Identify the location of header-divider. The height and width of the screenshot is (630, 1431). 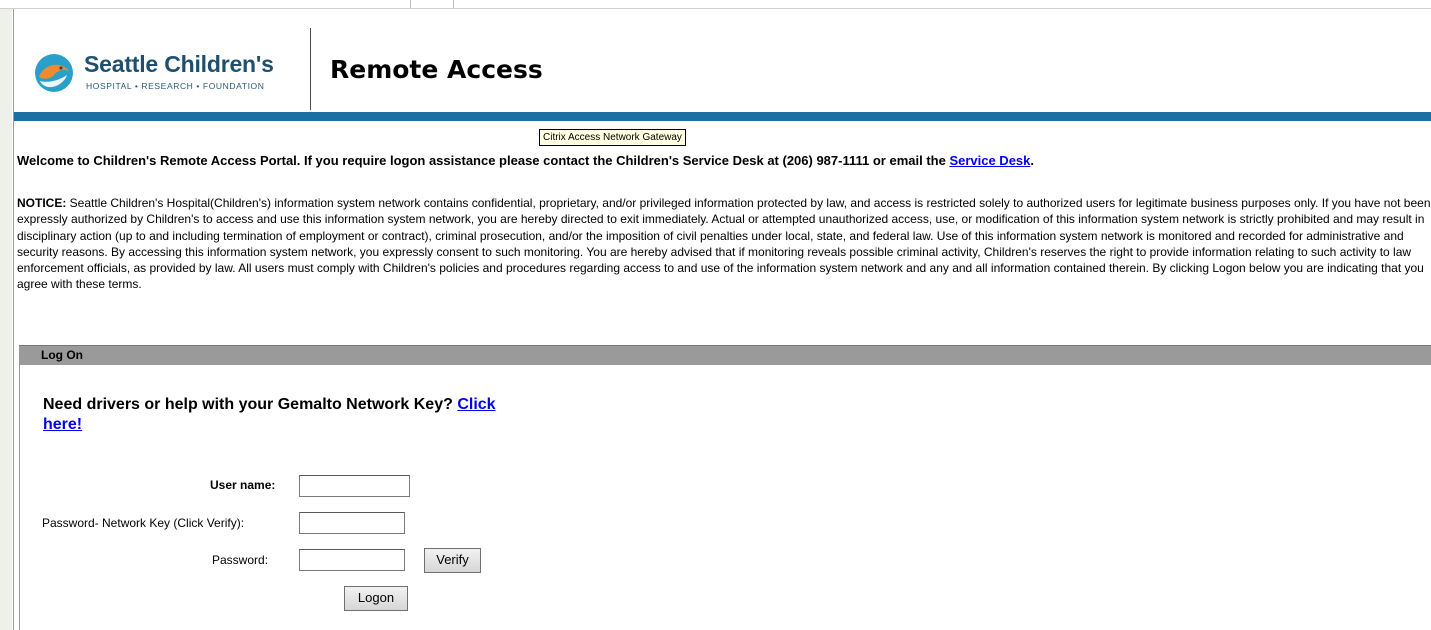
(310, 69).